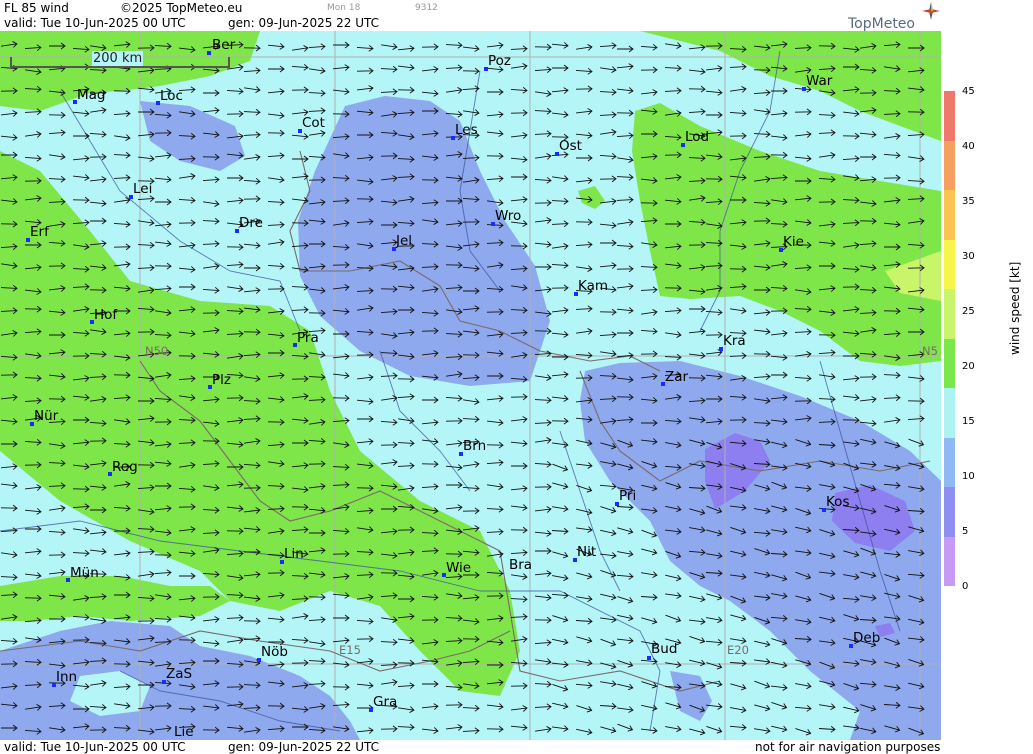 This screenshot has height=754, width=1033. What do you see at coordinates (506, 217) in the screenshot?
I see `city-wro: Wro` at bounding box center [506, 217].